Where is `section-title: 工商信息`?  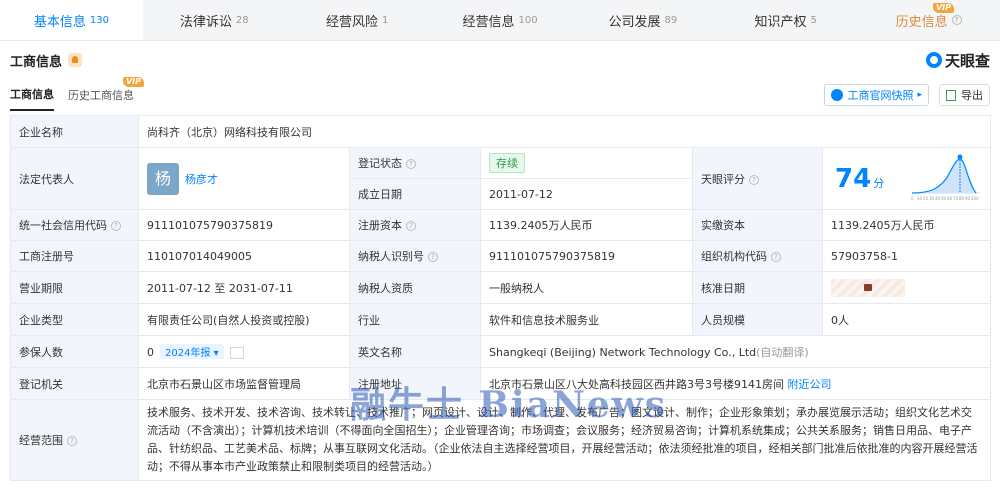
section-title: 工商信息 is located at coordinates (36, 62).